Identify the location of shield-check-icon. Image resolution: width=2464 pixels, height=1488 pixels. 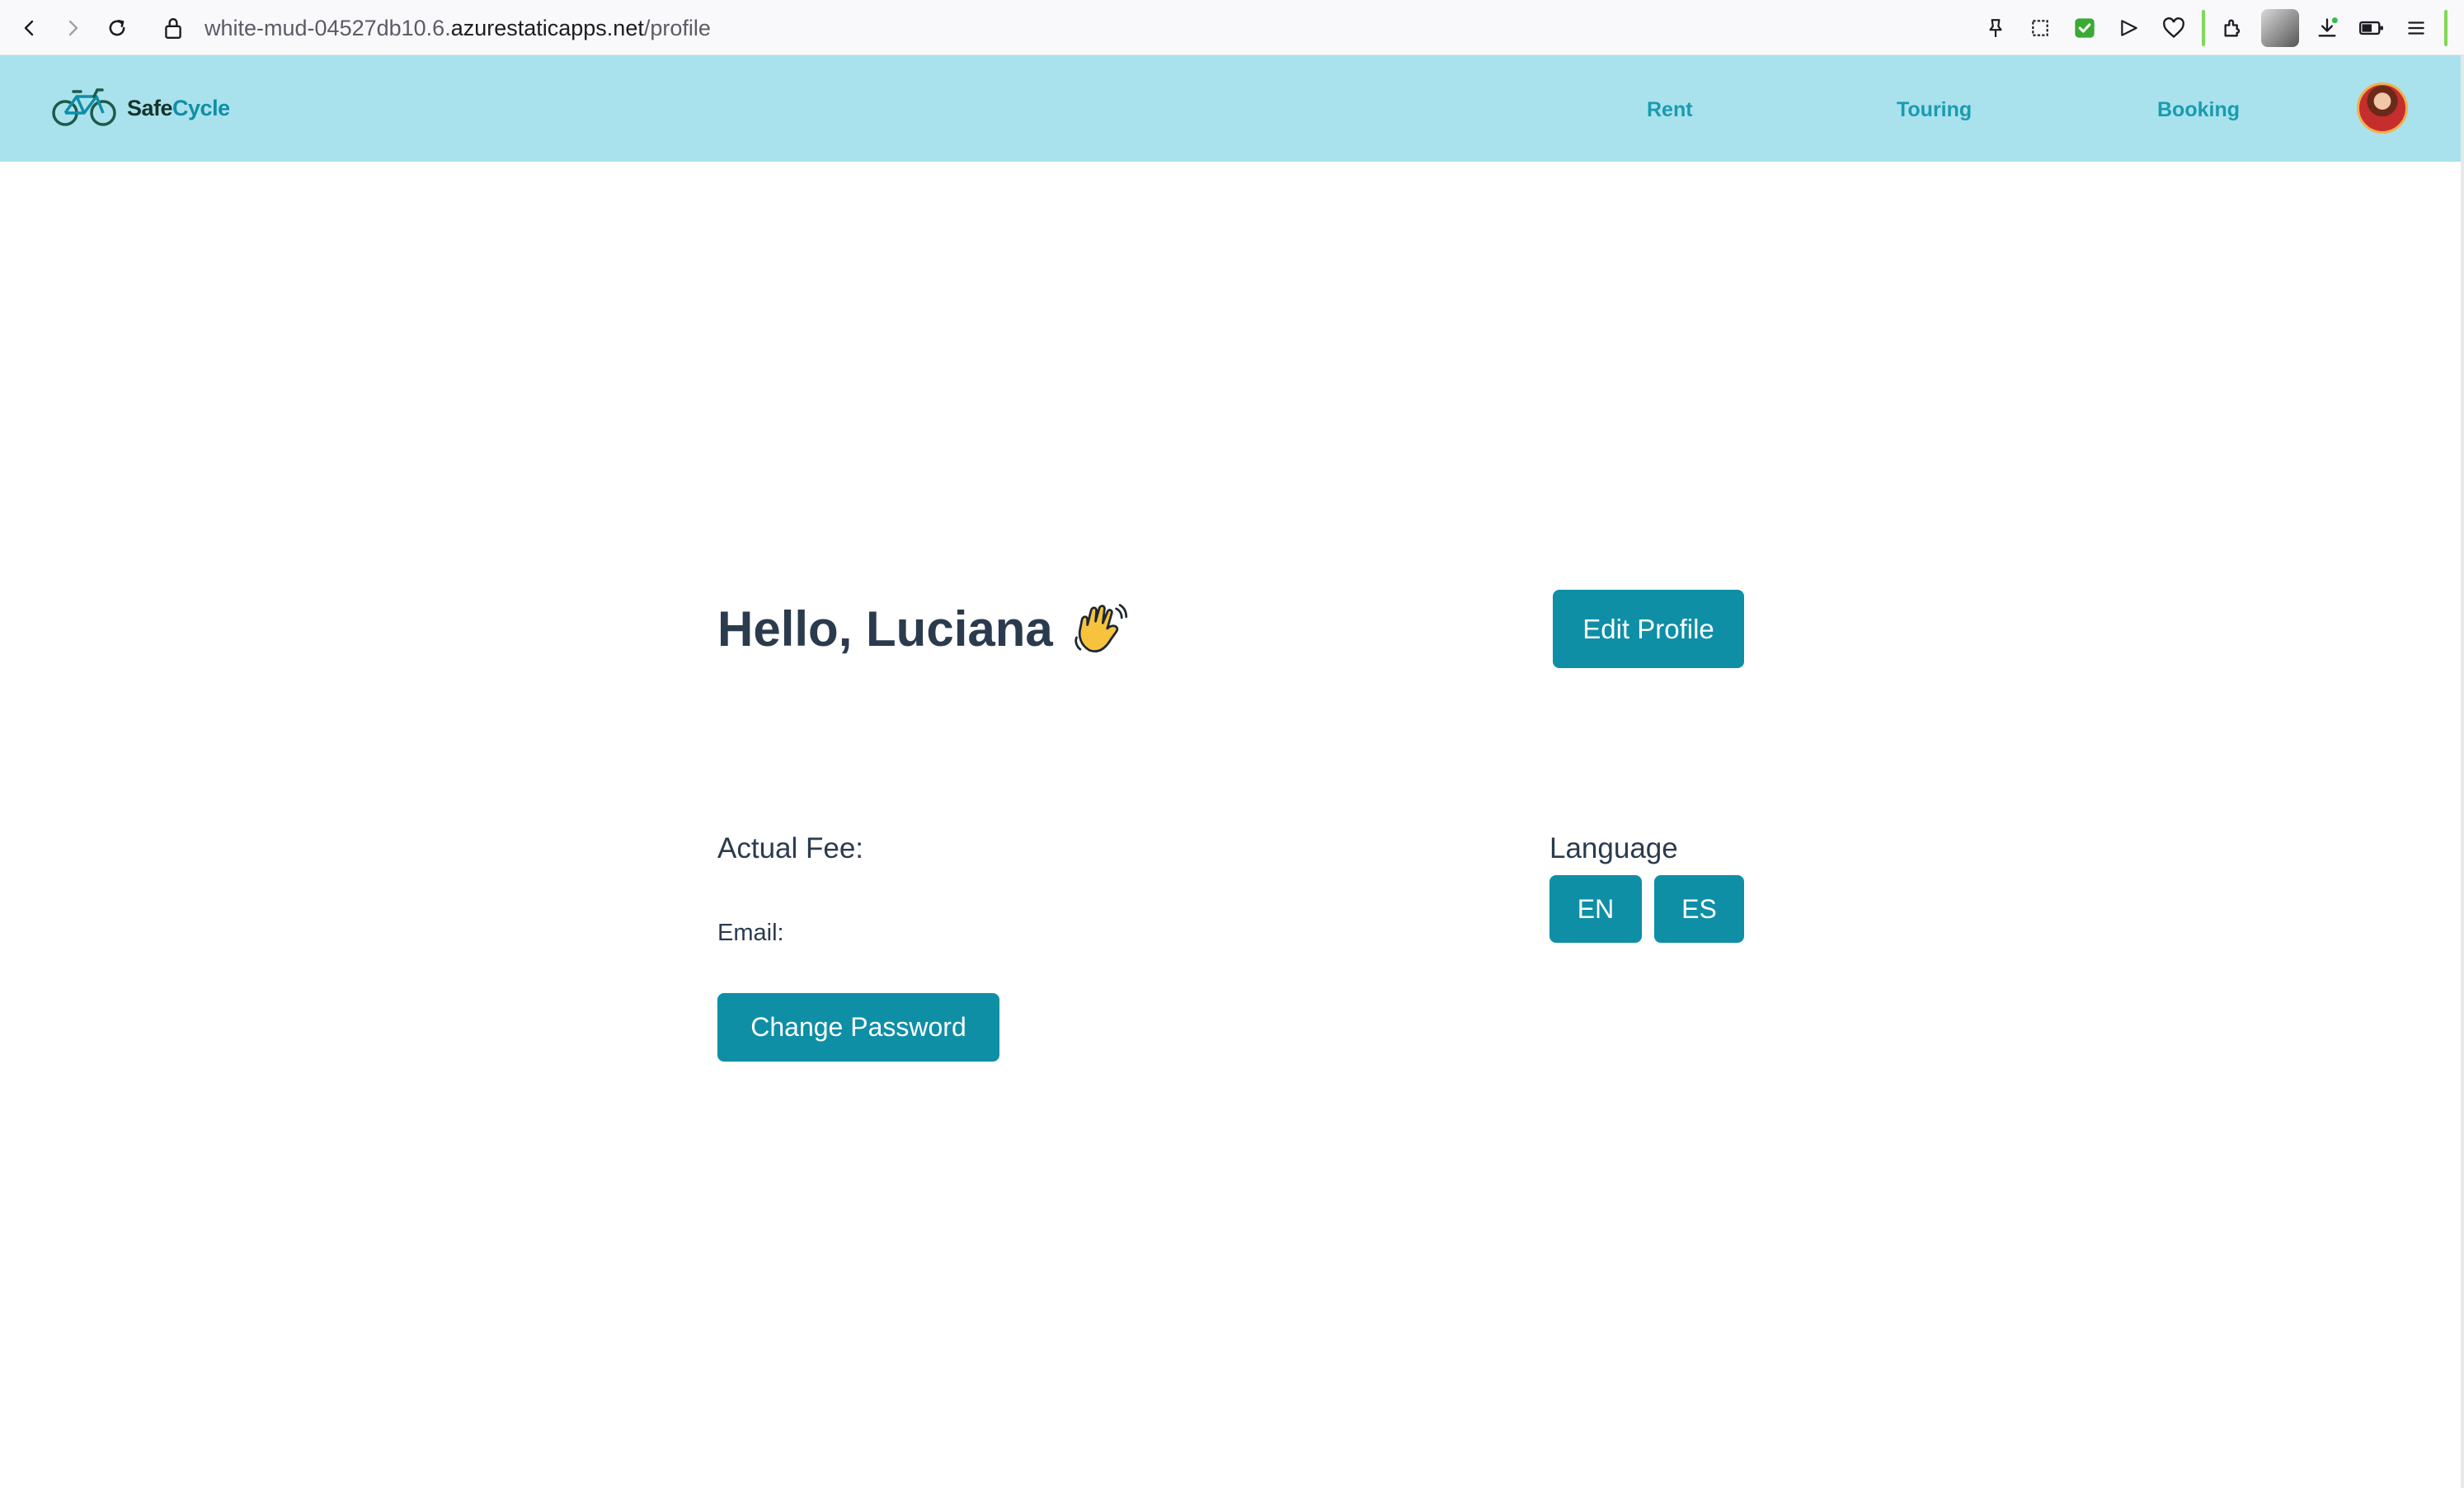
(2084, 28).